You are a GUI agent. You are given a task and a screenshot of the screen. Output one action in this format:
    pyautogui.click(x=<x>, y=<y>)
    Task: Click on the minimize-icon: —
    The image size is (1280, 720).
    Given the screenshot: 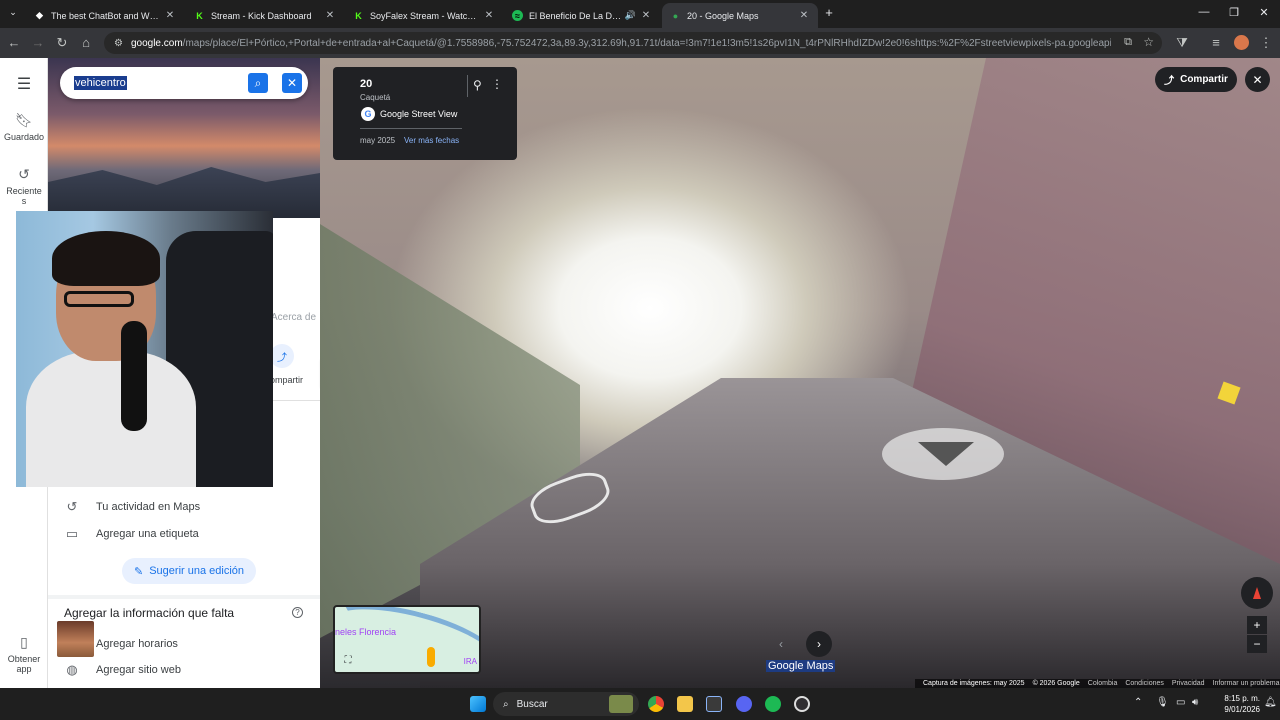 What is the action you would take?
    pyautogui.click(x=1204, y=12)
    